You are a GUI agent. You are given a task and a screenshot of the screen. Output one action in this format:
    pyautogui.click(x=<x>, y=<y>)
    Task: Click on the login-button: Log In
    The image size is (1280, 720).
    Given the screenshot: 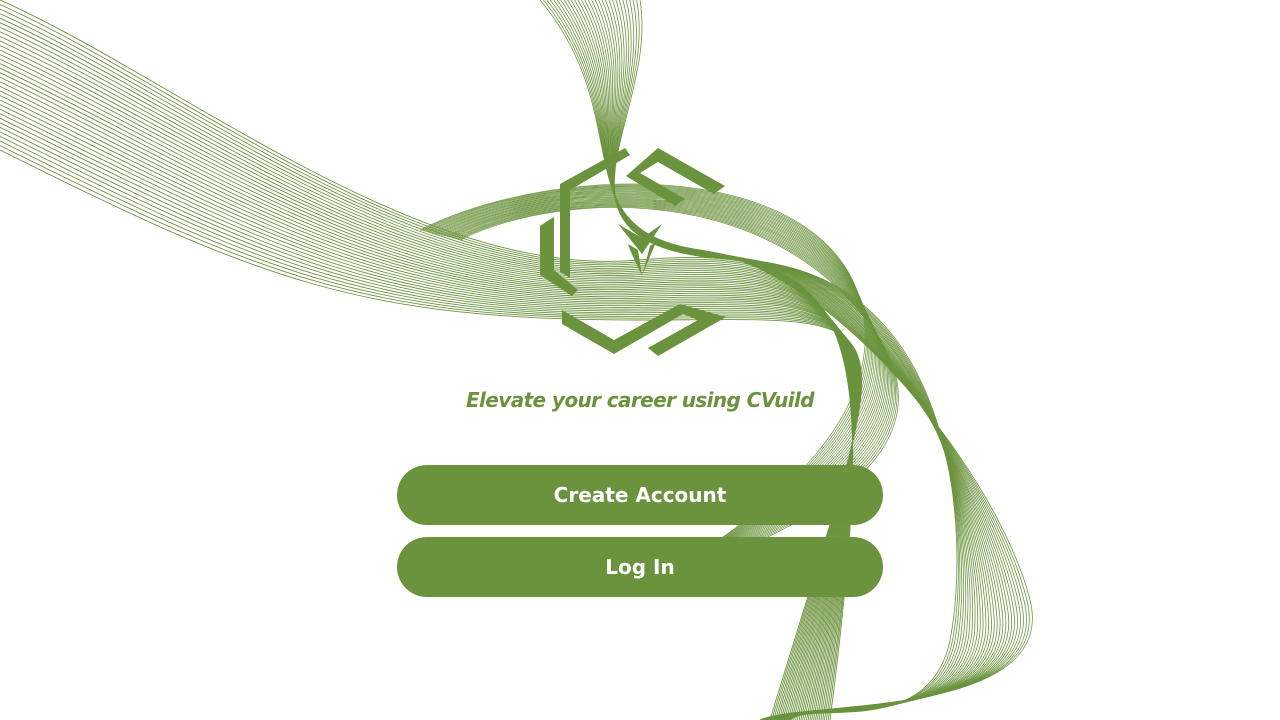 What is the action you would take?
    pyautogui.click(x=640, y=567)
    